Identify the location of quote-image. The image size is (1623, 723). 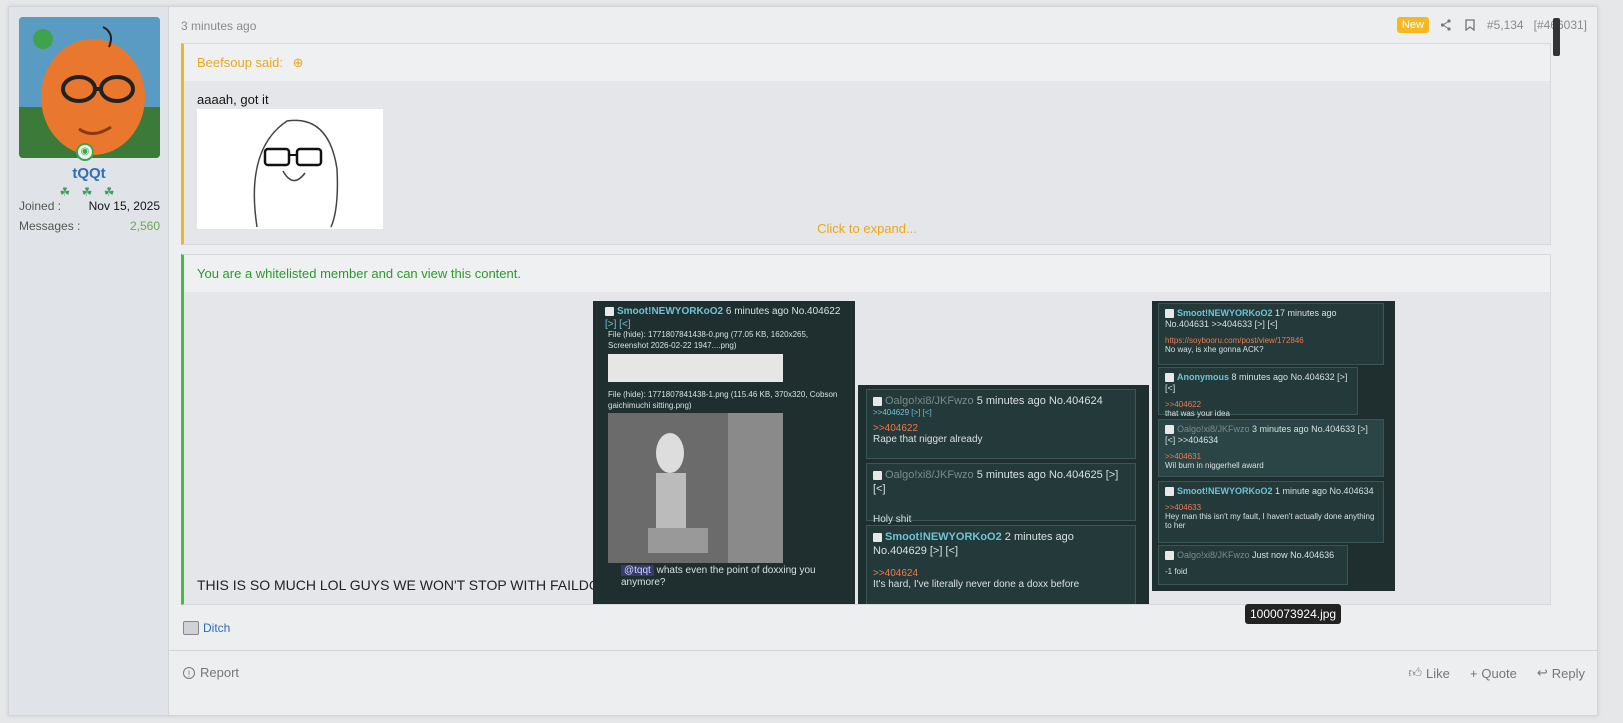
(290, 169).